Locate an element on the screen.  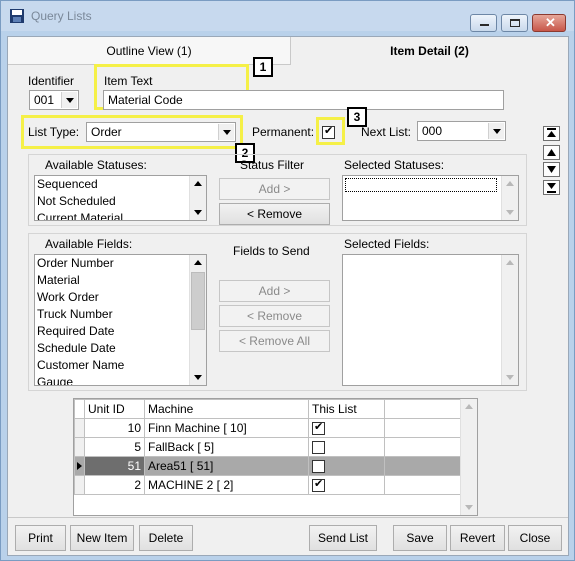
tab-item-detail: Item Detail (2) is located at coordinates (429, 51).